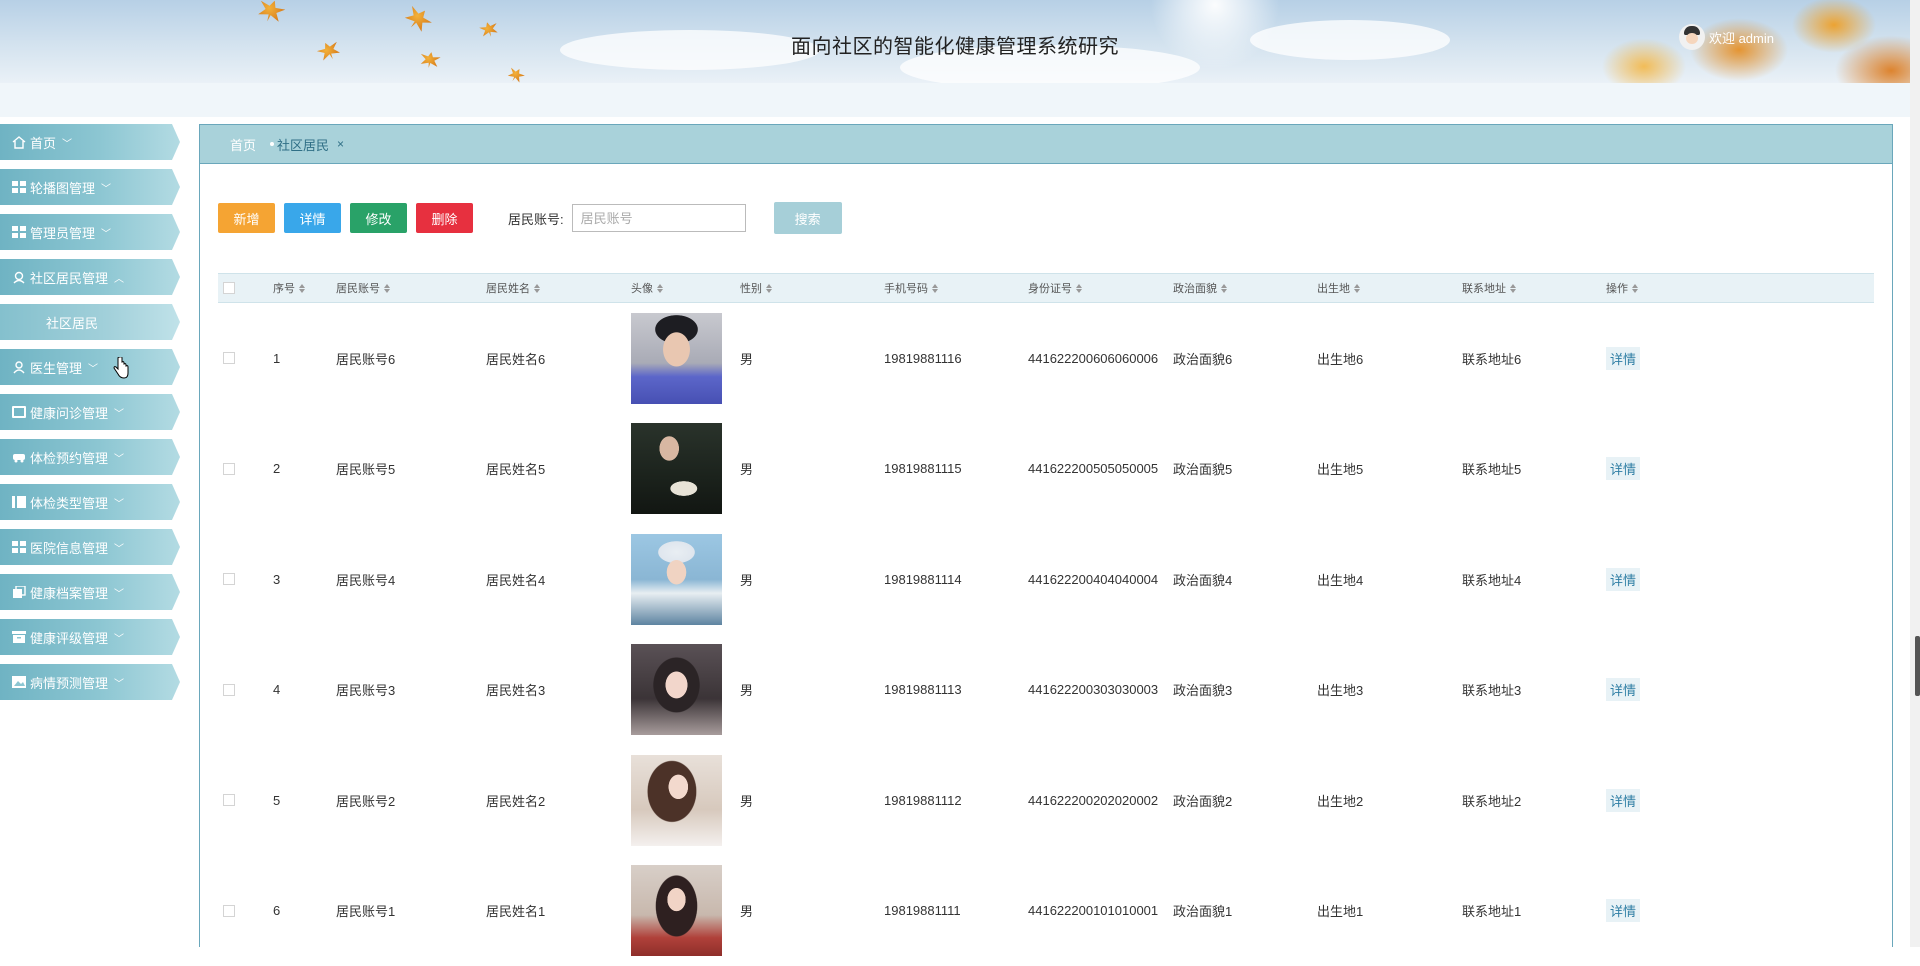 The width and height of the screenshot is (1920, 966). I want to click on search-button: 搜索, so click(808, 218).